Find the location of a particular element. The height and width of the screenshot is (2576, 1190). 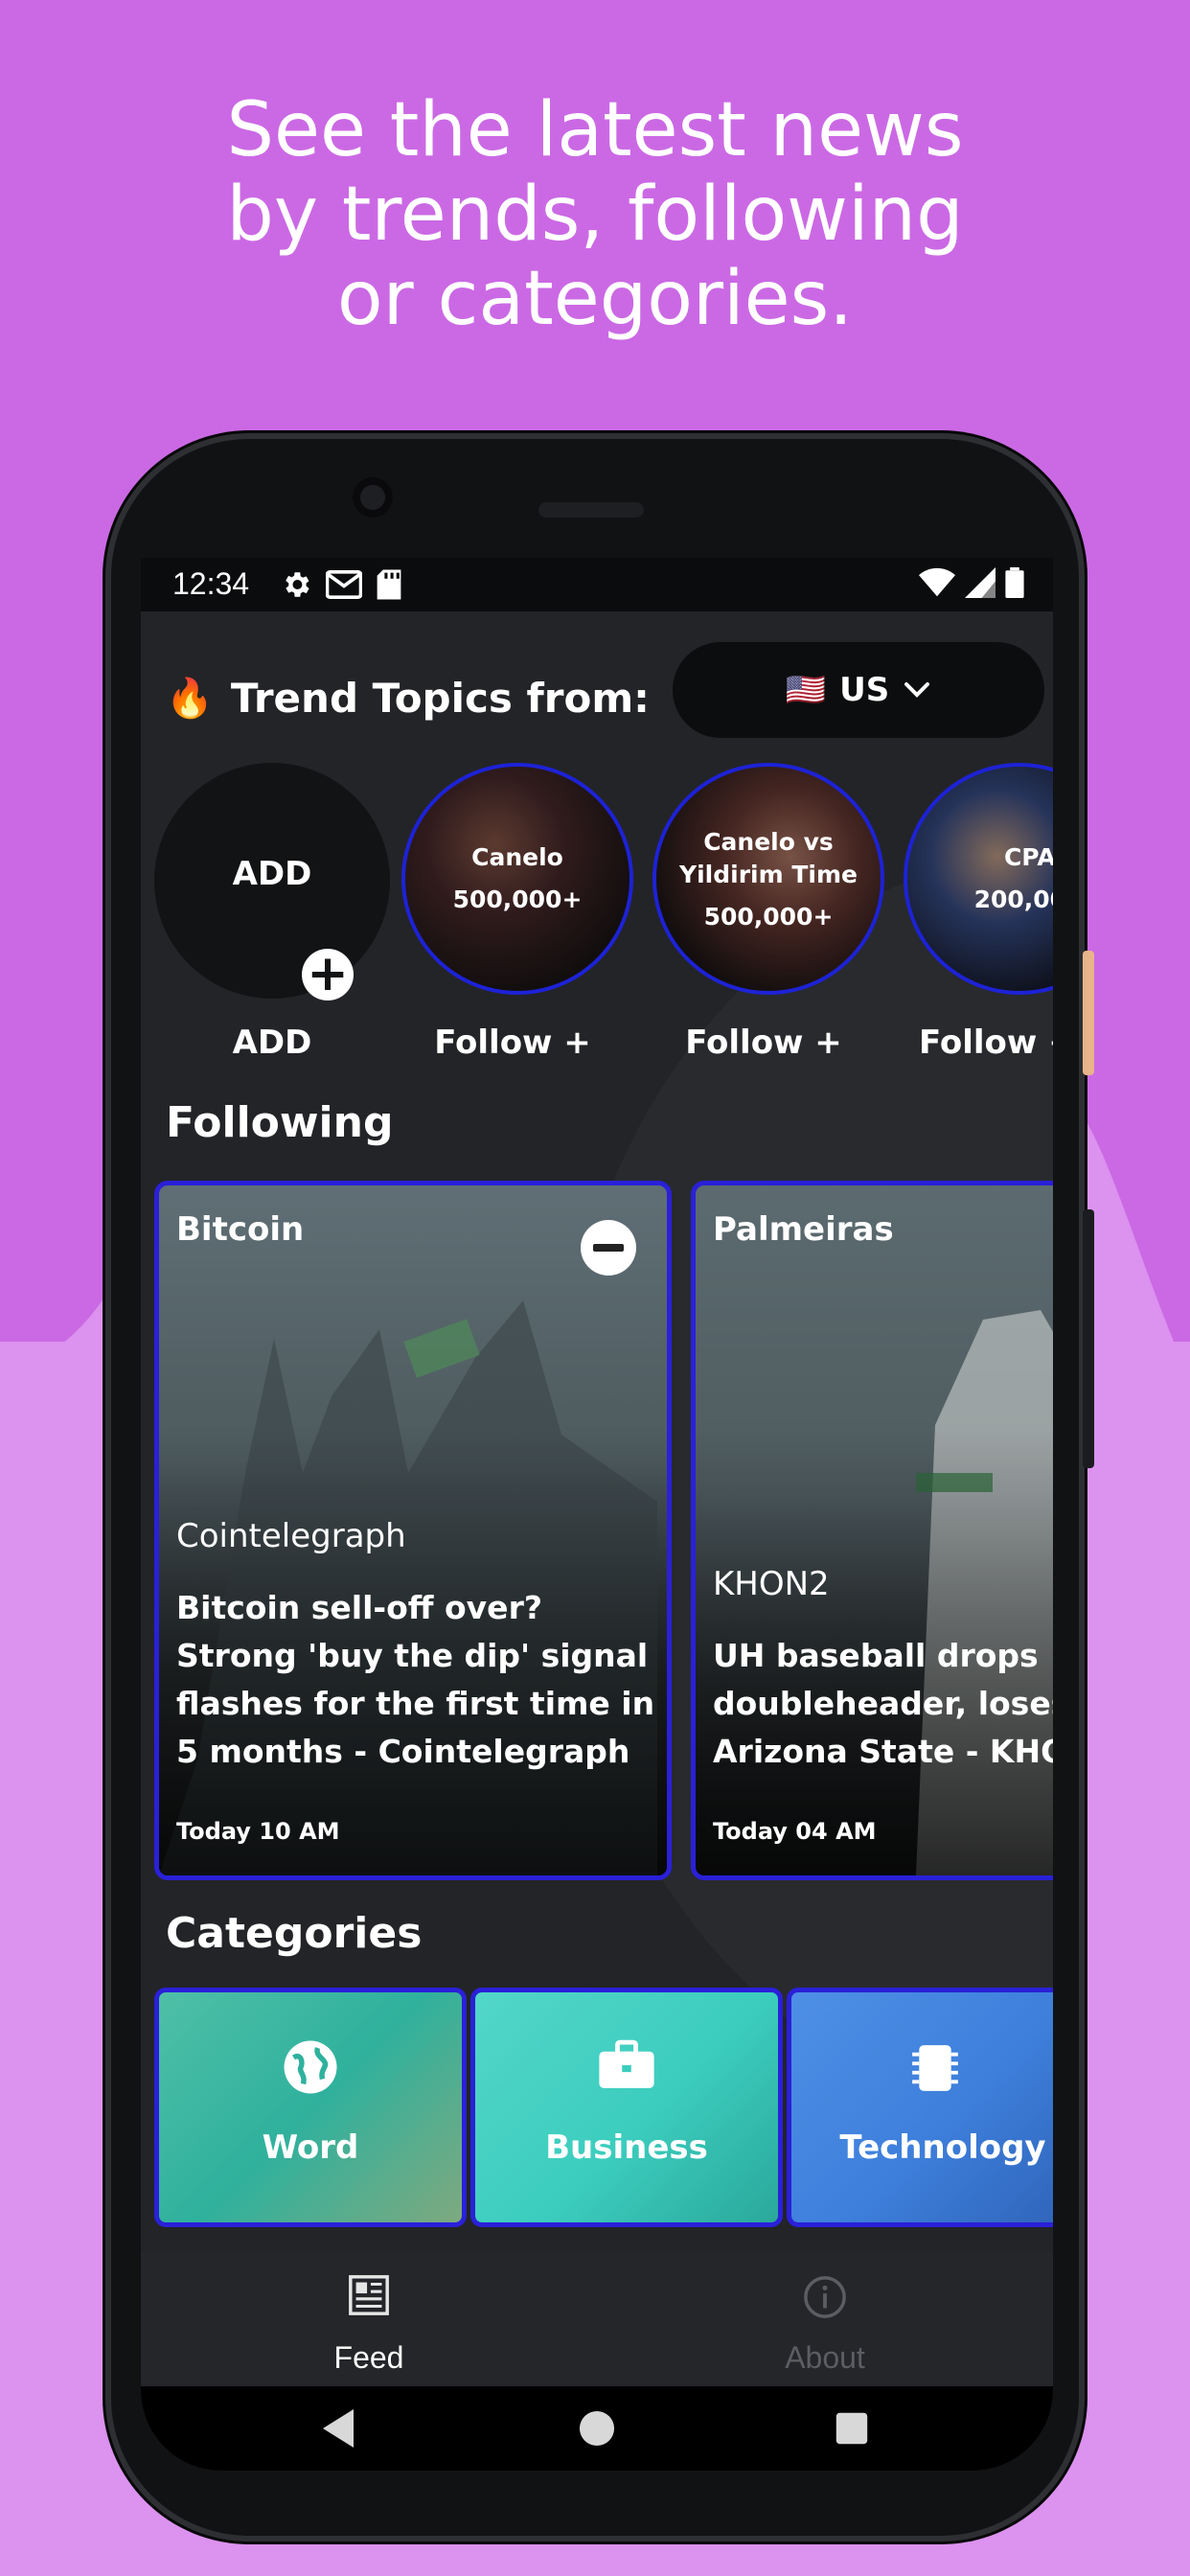

category-card-business: Business is located at coordinates (626, 2107).